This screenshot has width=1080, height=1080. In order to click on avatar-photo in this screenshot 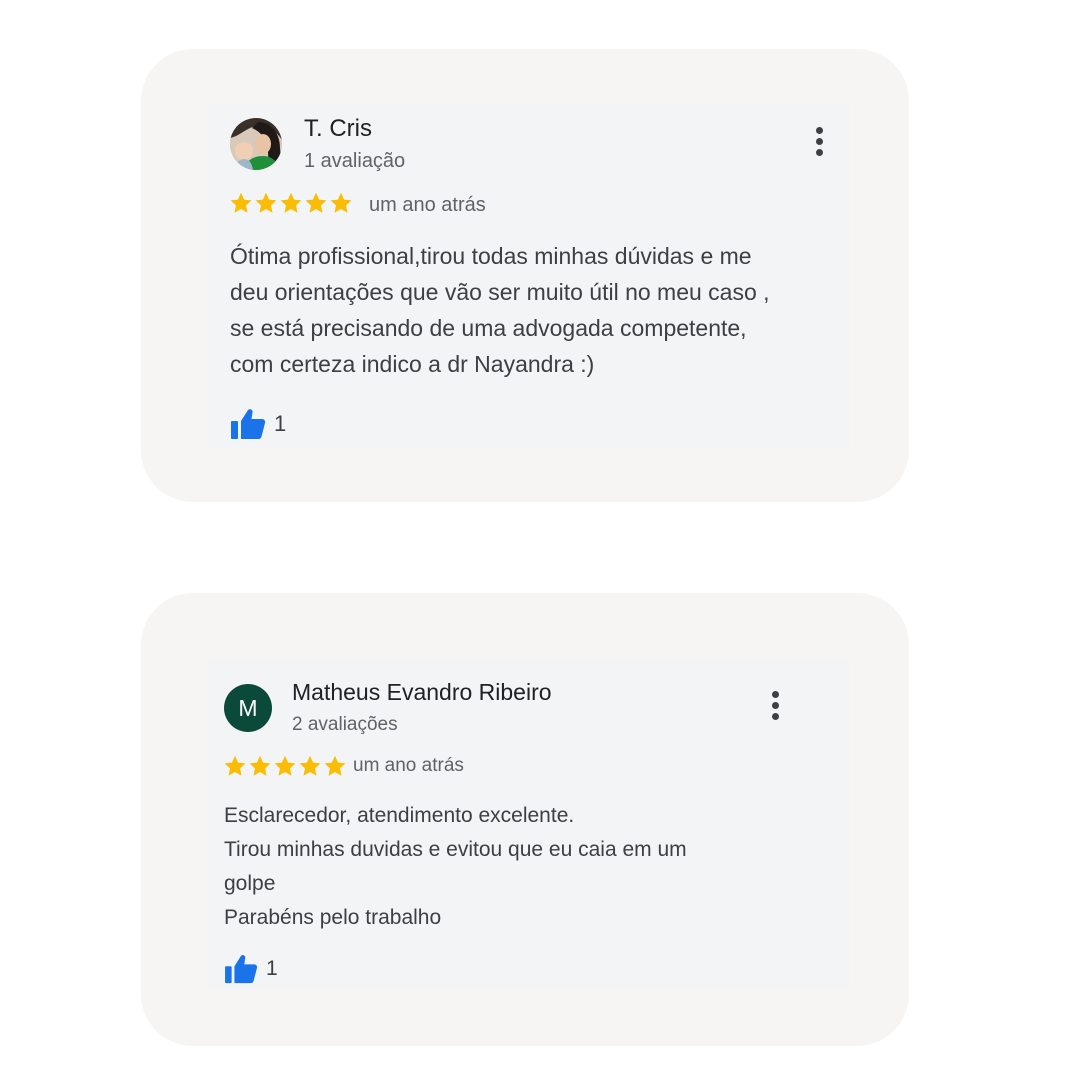, I will do `click(256, 144)`.